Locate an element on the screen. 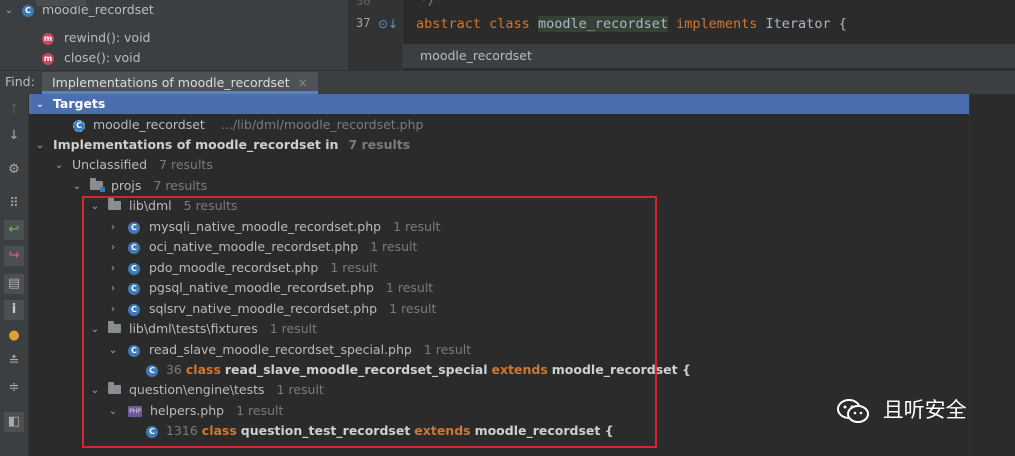 This screenshot has width=1015, height=456. abstract-class-icon: C is located at coordinates (79, 125).